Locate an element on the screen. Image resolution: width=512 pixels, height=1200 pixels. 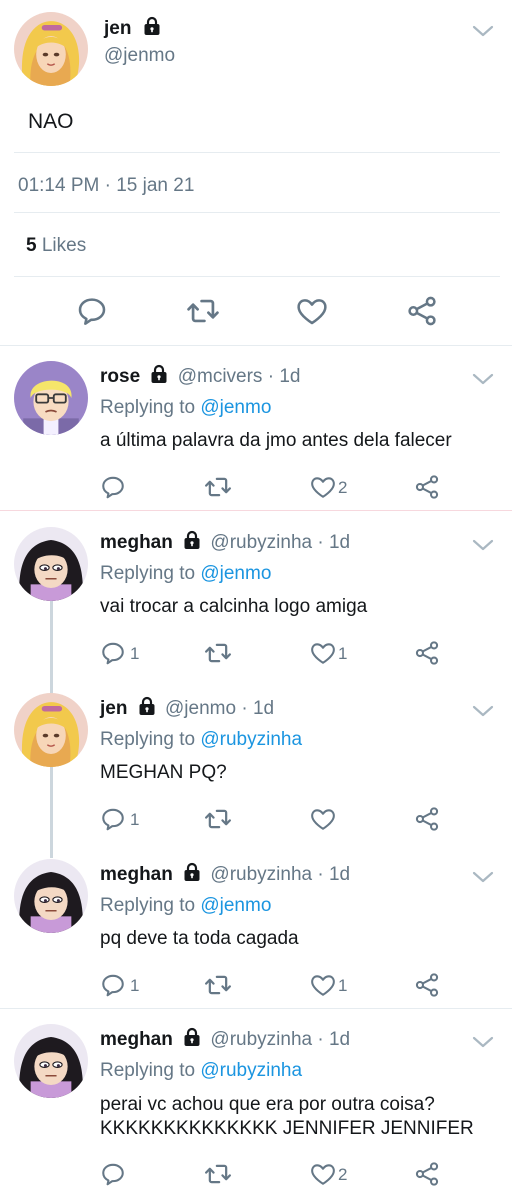
author-handle: @mcivers is located at coordinates (220, 376).